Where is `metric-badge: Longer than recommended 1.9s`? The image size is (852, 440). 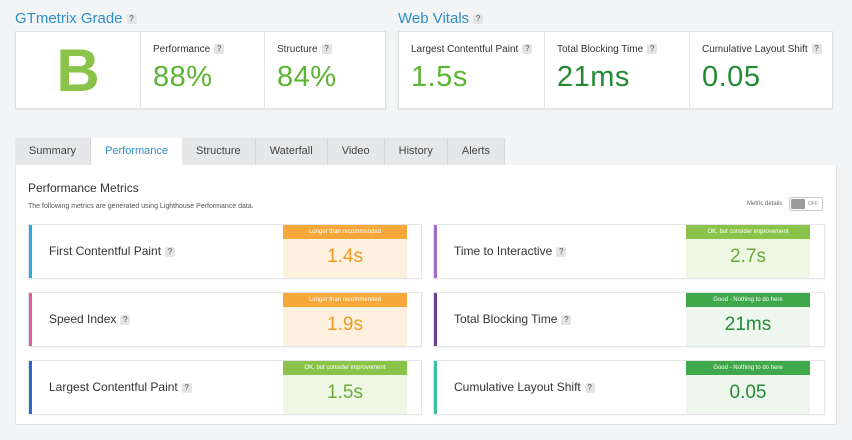
metric-badge: Longer than recommended 1.9s is located at coordinates (345, 319).